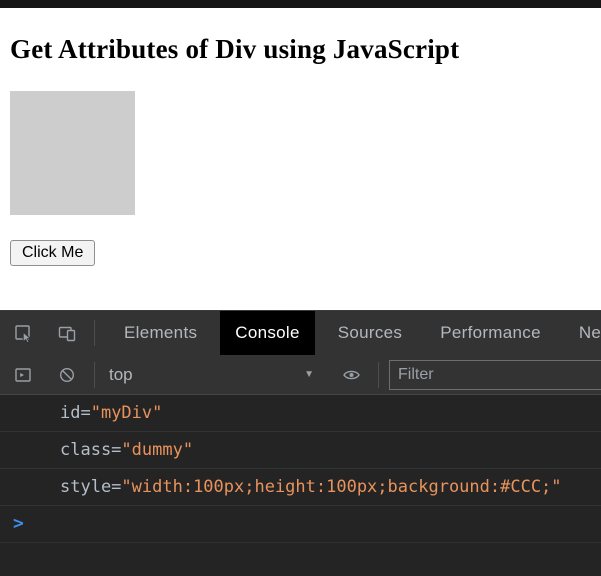 The width and height of the screenshot is (601, 576). I want to click on page-title: Get Attributes of Div using JavaScript, so click(235, 49).